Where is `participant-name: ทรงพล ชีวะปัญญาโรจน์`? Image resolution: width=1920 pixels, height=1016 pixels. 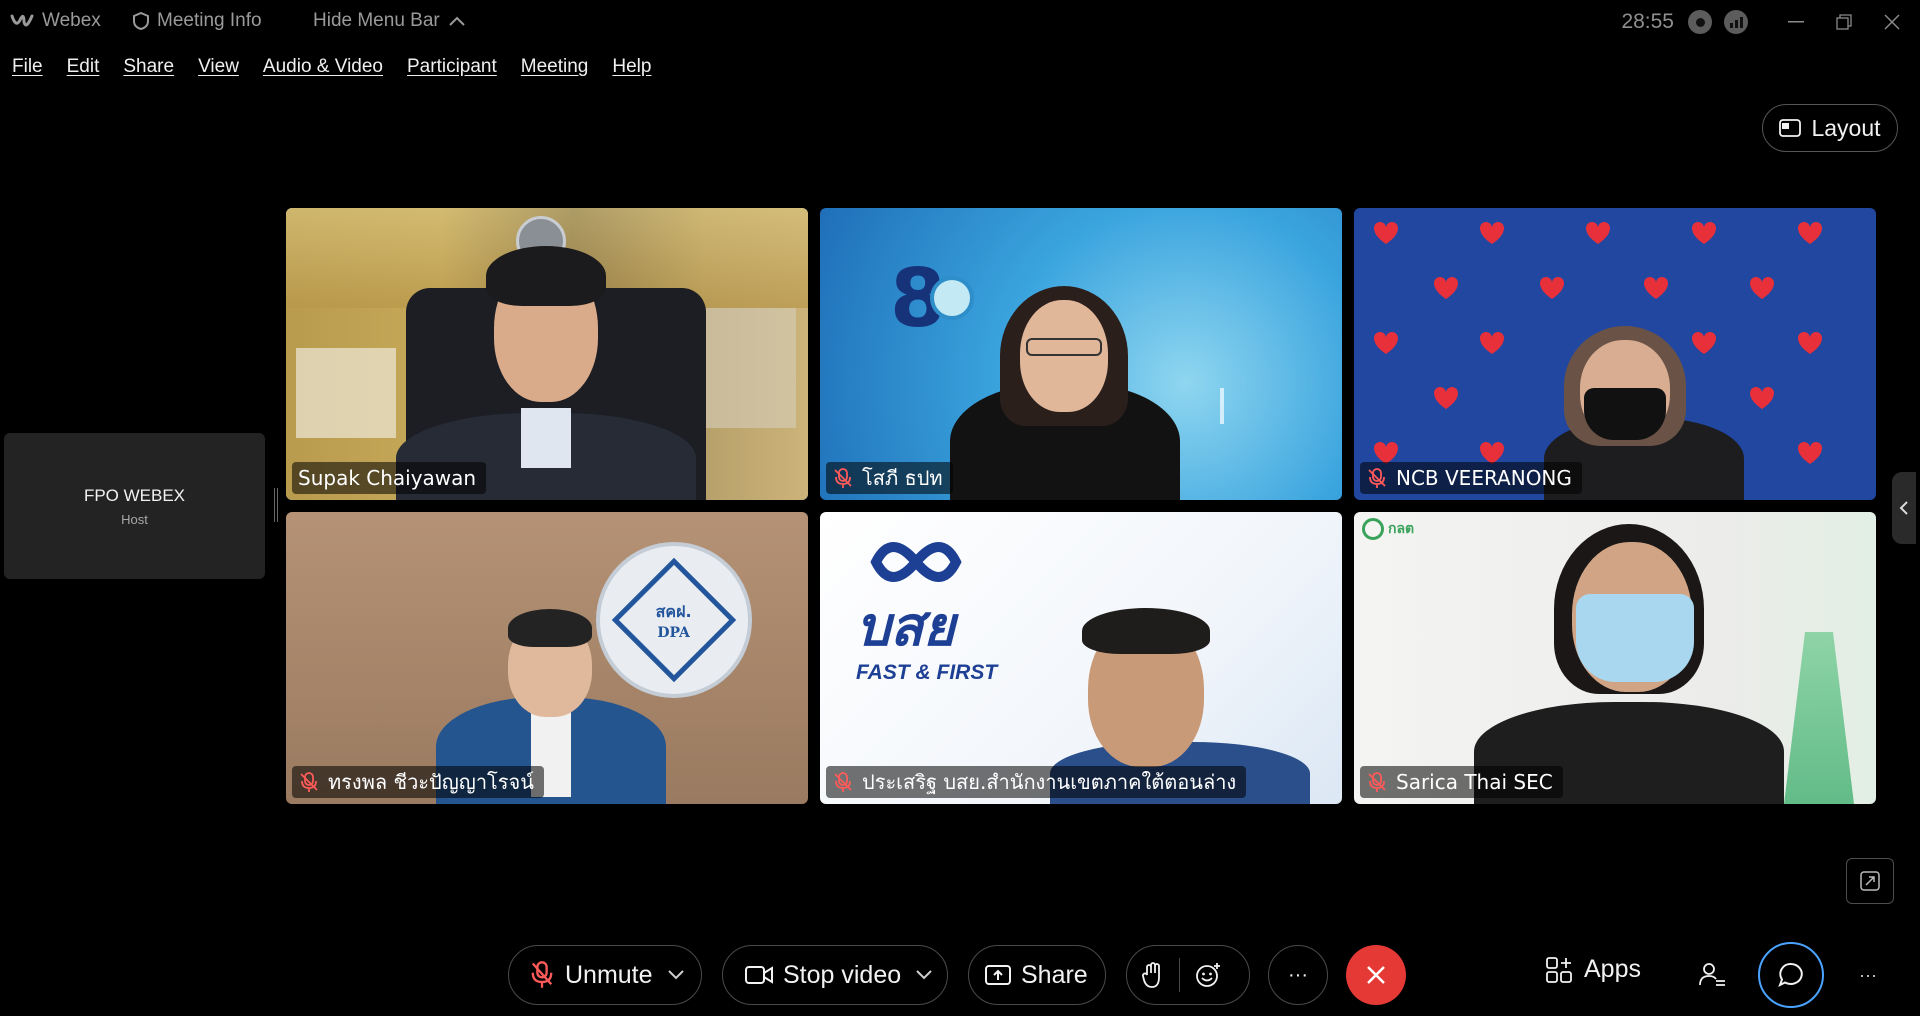
participant-name: ทรงพล ชีวะปัญญาโรจน์ is located at coordinates (431, 782).